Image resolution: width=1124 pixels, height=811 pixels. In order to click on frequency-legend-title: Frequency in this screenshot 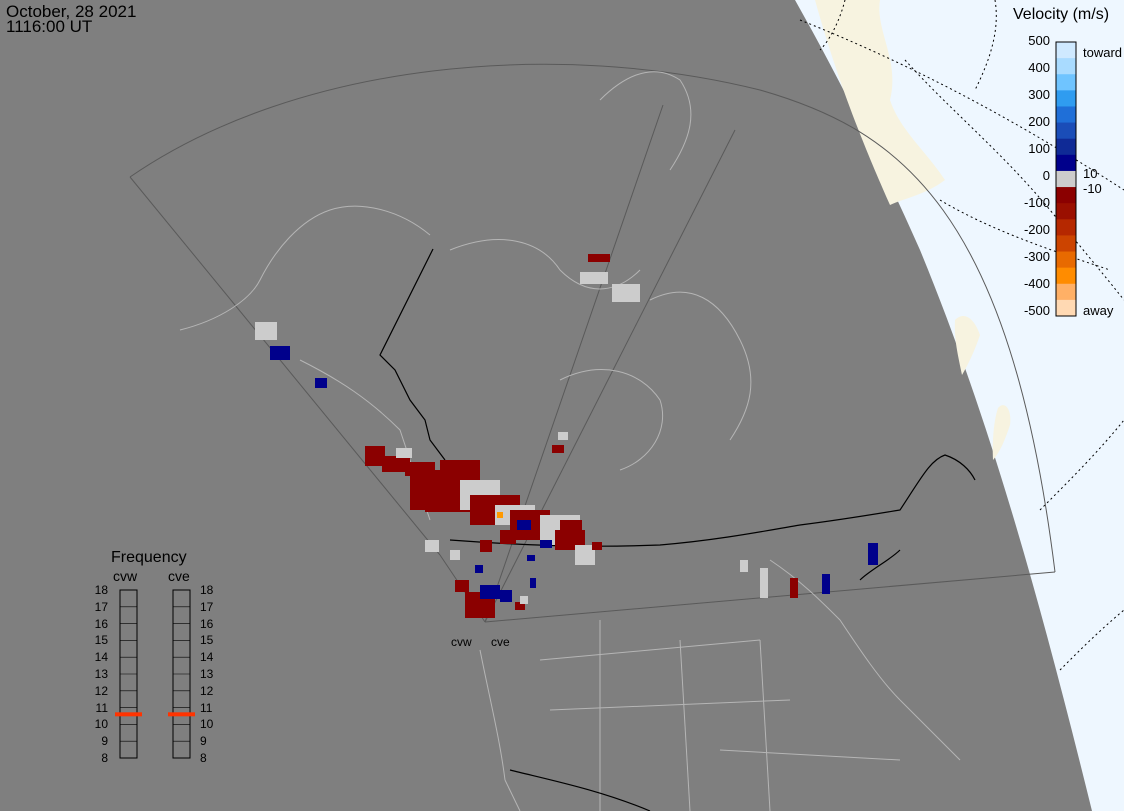, I will do `click(149, 557)`.